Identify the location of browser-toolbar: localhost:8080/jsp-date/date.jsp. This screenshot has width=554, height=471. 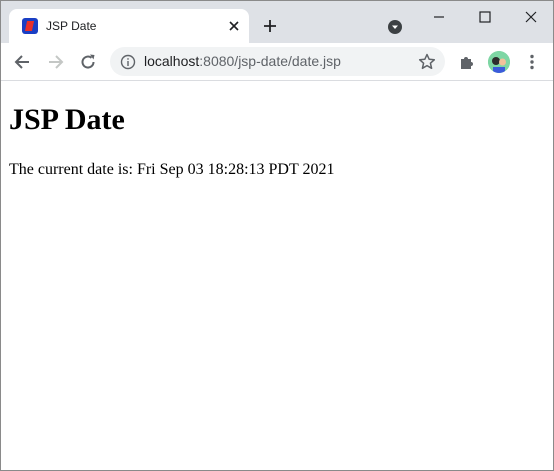
(277, 62).